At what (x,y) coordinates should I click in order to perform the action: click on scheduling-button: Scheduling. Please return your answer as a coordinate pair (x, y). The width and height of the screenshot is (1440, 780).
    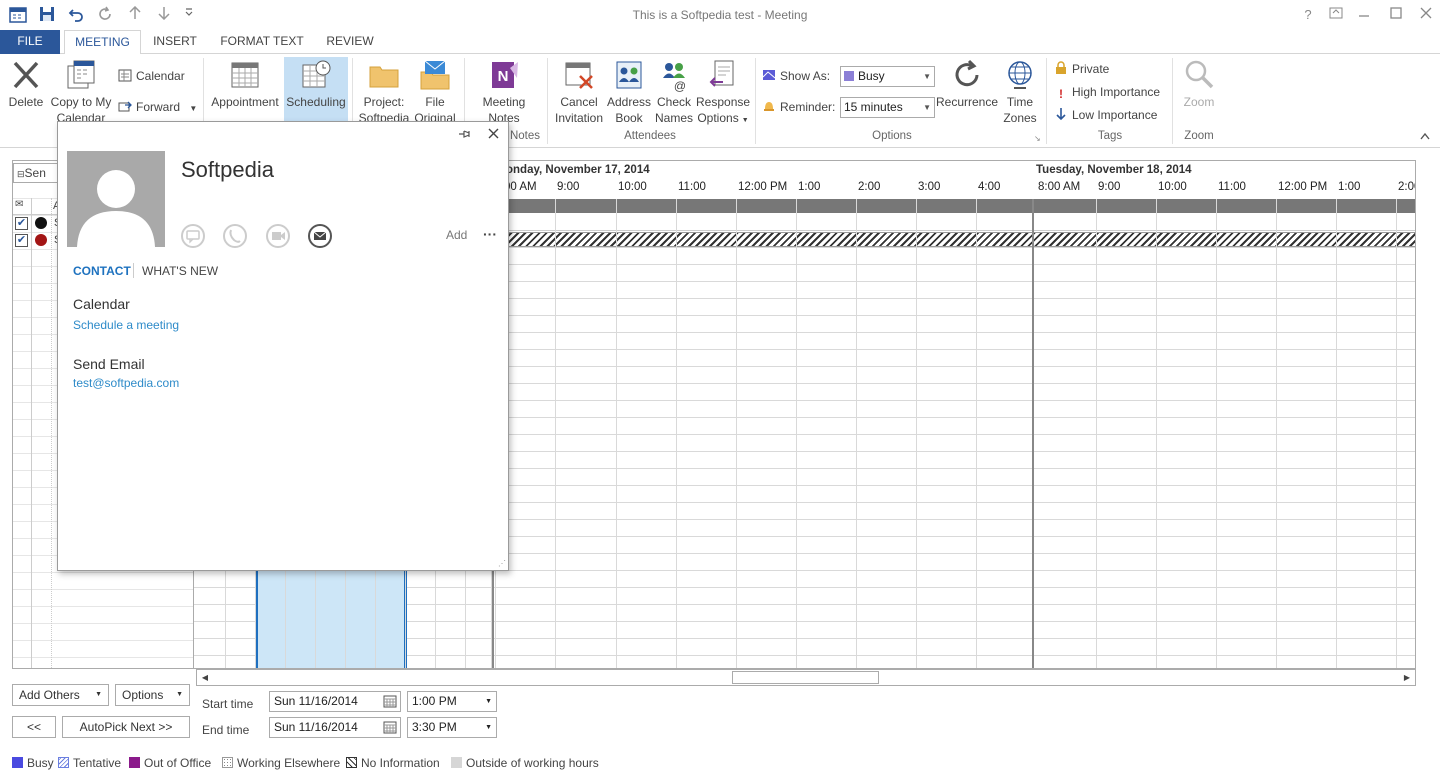
    Looking at the image, I should click on (316, 89).